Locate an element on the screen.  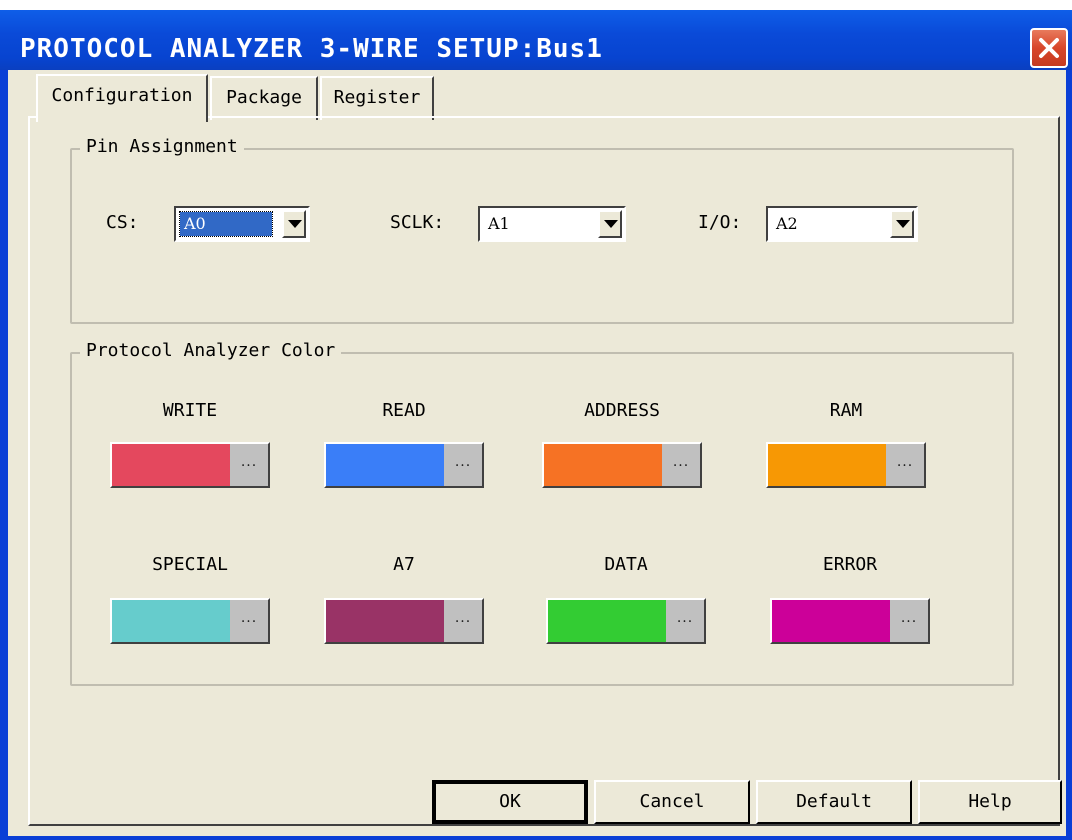
cs-select: A0 is located at coordinates (242, 224).